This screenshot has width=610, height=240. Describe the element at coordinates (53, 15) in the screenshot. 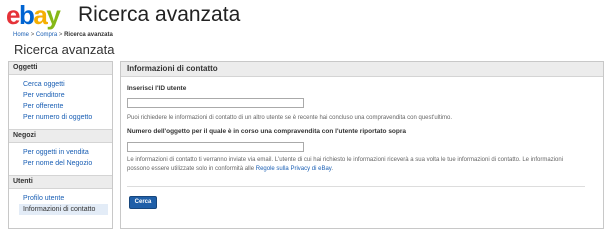

I see `logo-letter-y: y` at that location.